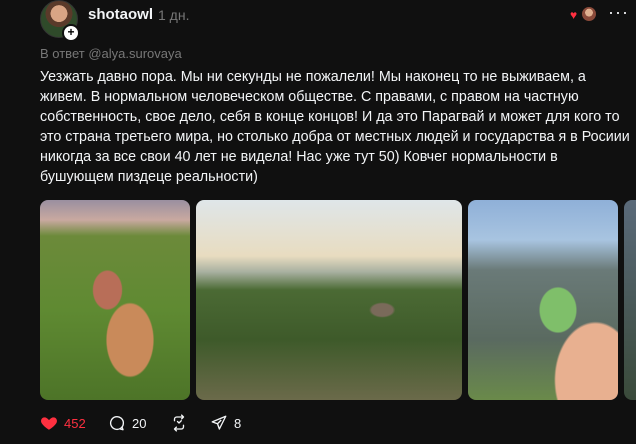 Image resolution: width=636 pixels, height=444 pixels. What do you see at coordinates (71, 33) in the screenshot?
I see `follow-plus-icon: +` at bounding box center [71, 33].